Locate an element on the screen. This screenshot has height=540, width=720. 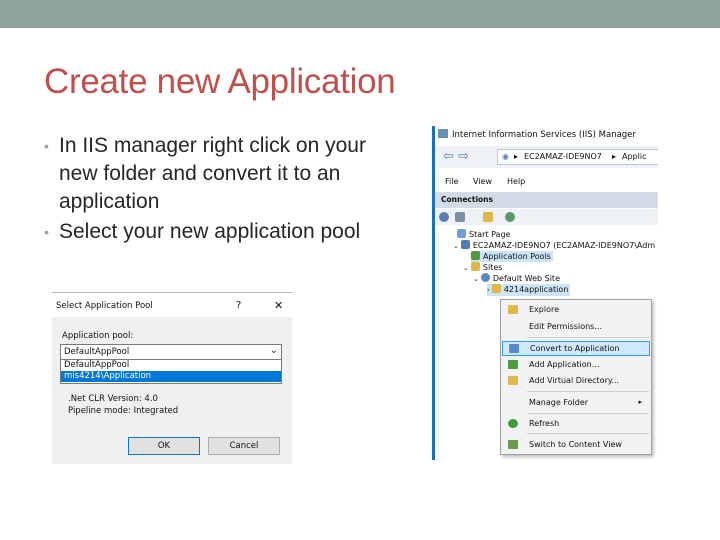
address-next: Applic is located at coordinates (634, 156).